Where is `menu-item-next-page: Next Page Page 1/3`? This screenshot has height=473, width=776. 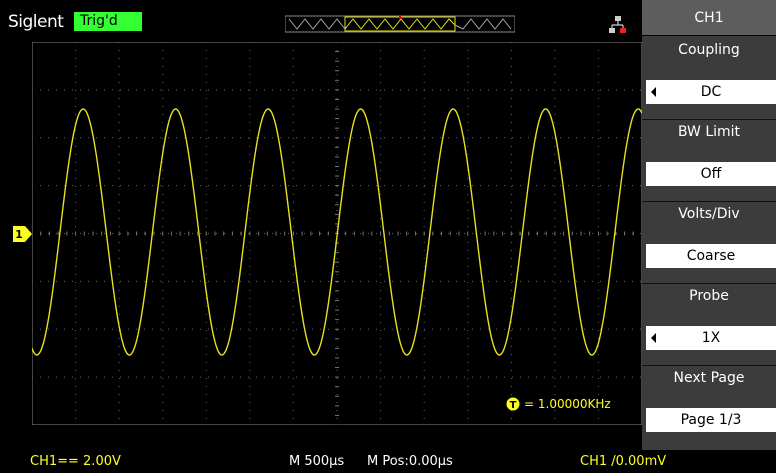 menu-item-next-page: Next Page Page 1/3 is located at coordinates (709, 406).